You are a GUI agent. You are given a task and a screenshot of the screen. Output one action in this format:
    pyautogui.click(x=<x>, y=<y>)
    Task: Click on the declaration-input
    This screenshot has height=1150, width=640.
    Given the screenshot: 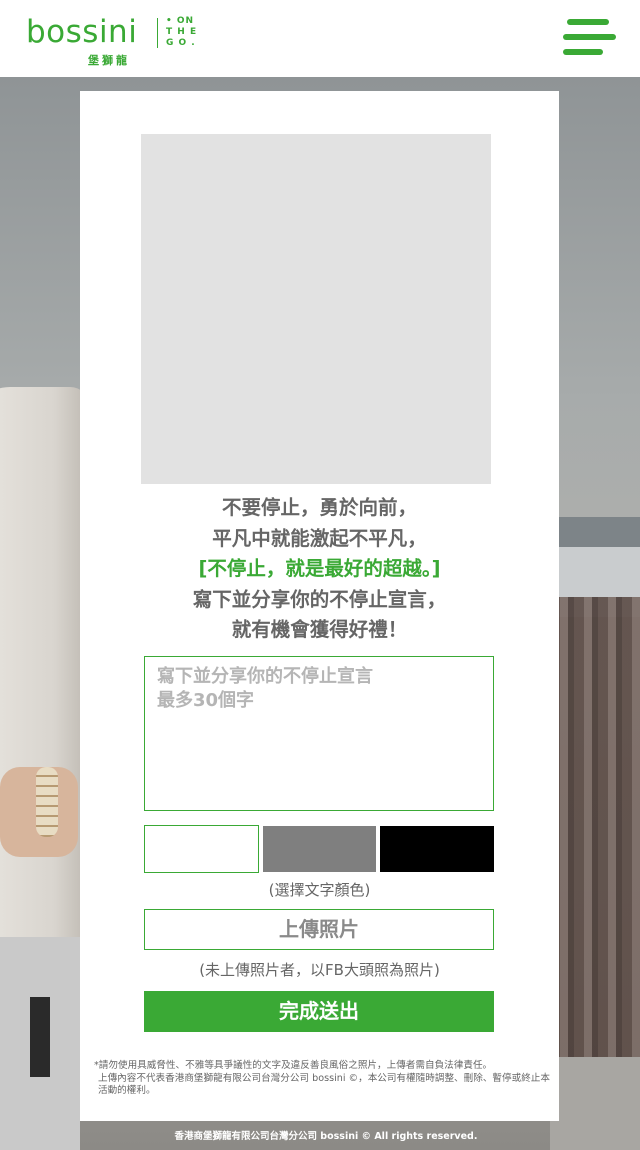 What is the action you would take?
    pyautogui.click(x=319, y=733)
    